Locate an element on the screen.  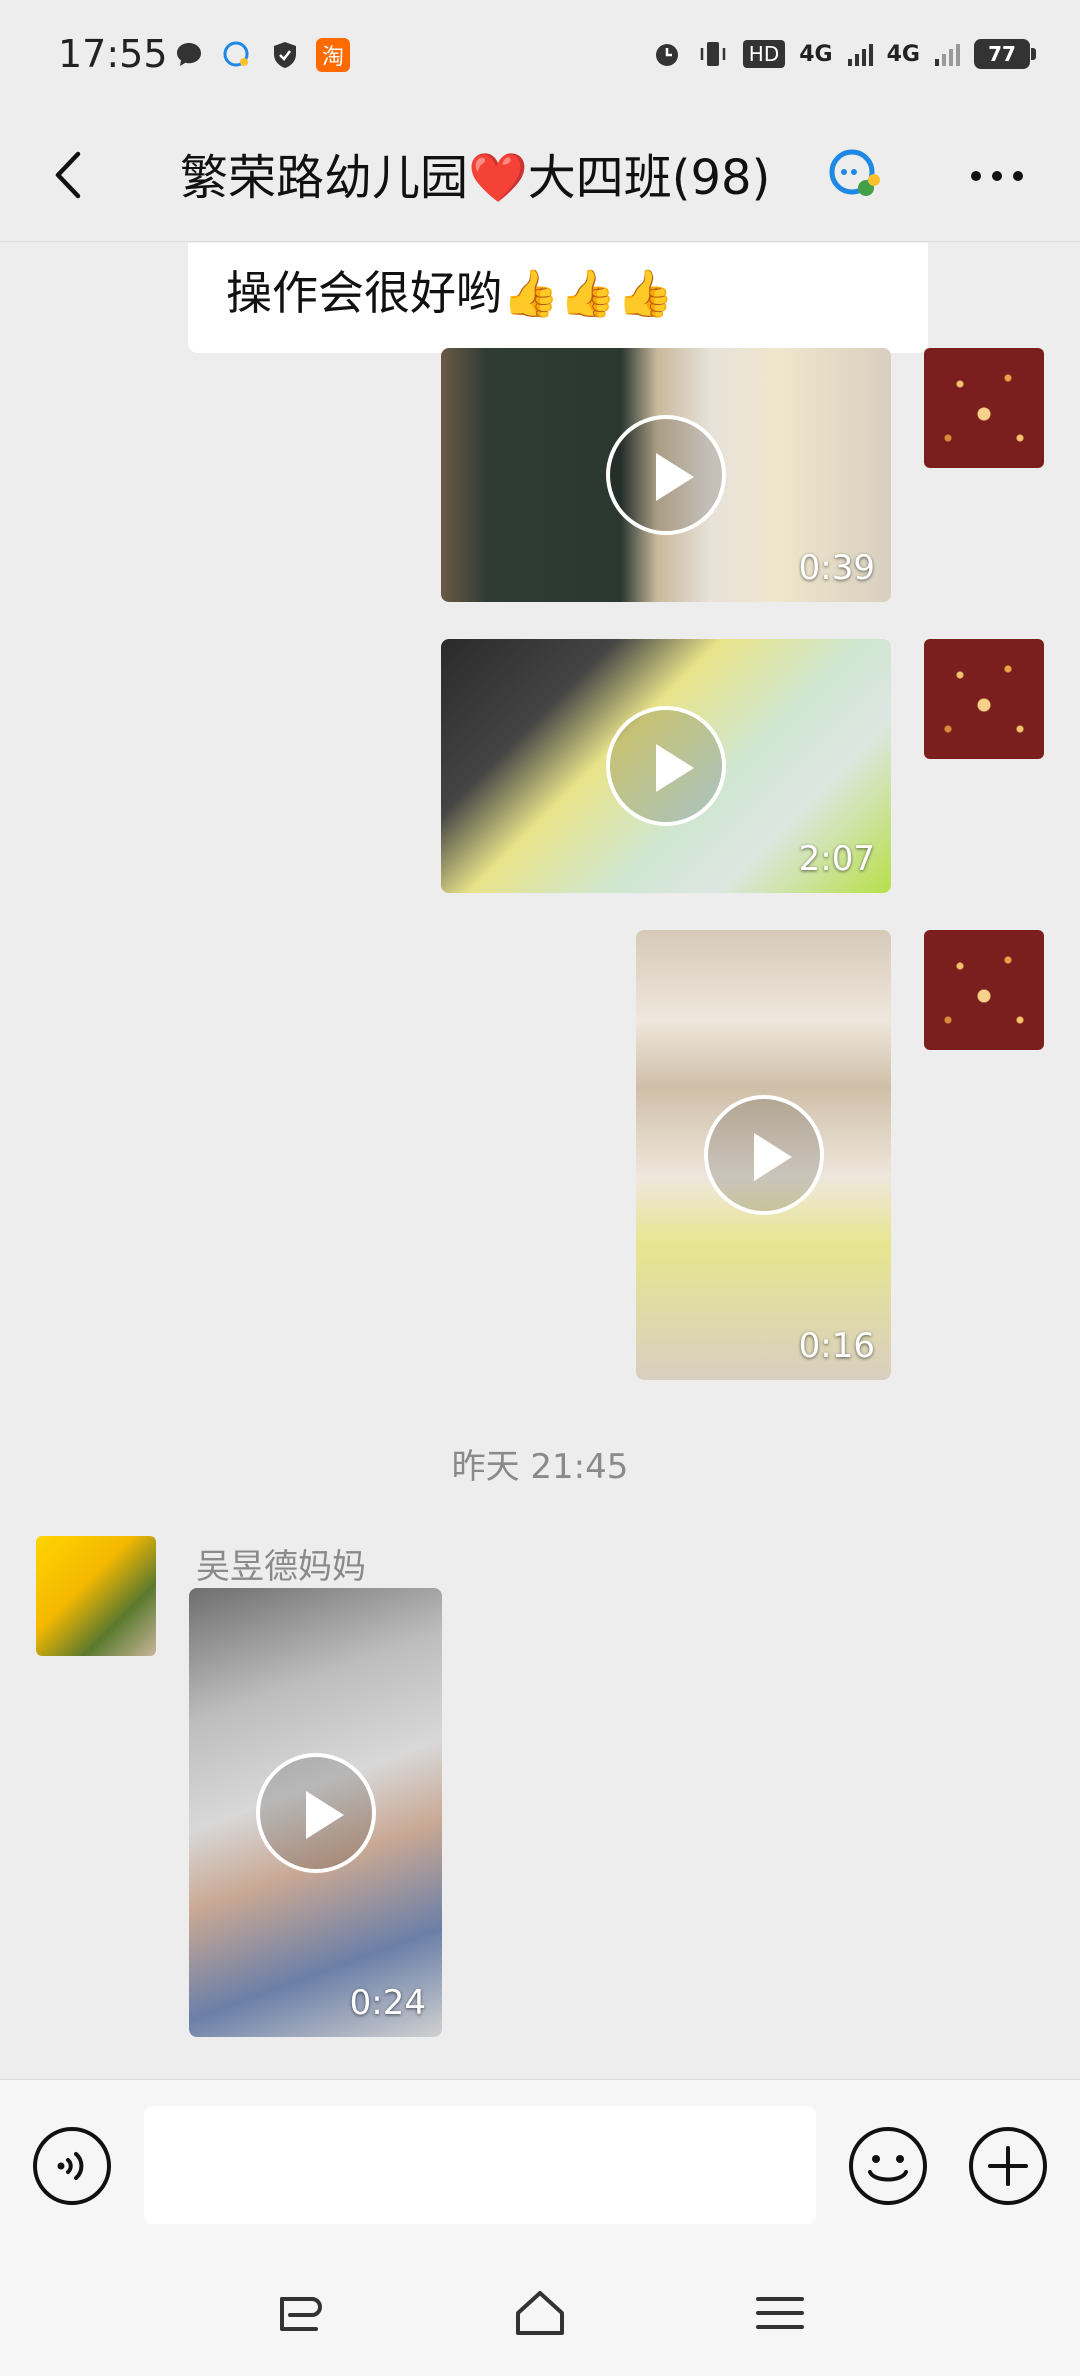
plus-icon is located at coordinates (1008, 2166).